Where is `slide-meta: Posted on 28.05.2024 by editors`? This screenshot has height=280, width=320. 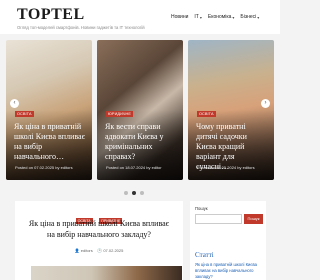 slide-meta: Posted on 28.05.2024 by editors is located at coordinates (226, 167).